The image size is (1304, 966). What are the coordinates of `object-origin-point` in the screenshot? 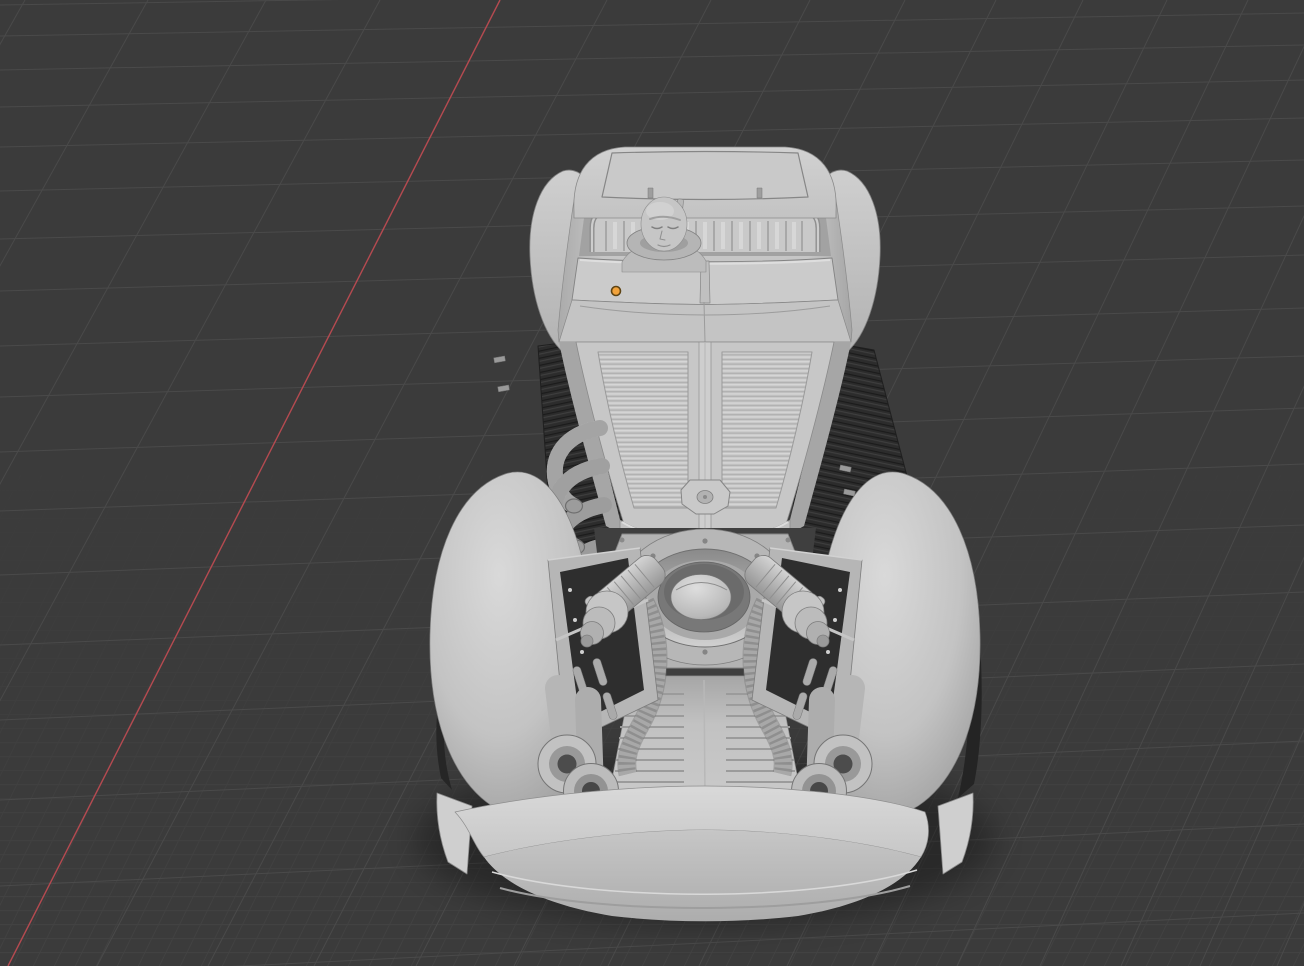 It's located at (616, 291).